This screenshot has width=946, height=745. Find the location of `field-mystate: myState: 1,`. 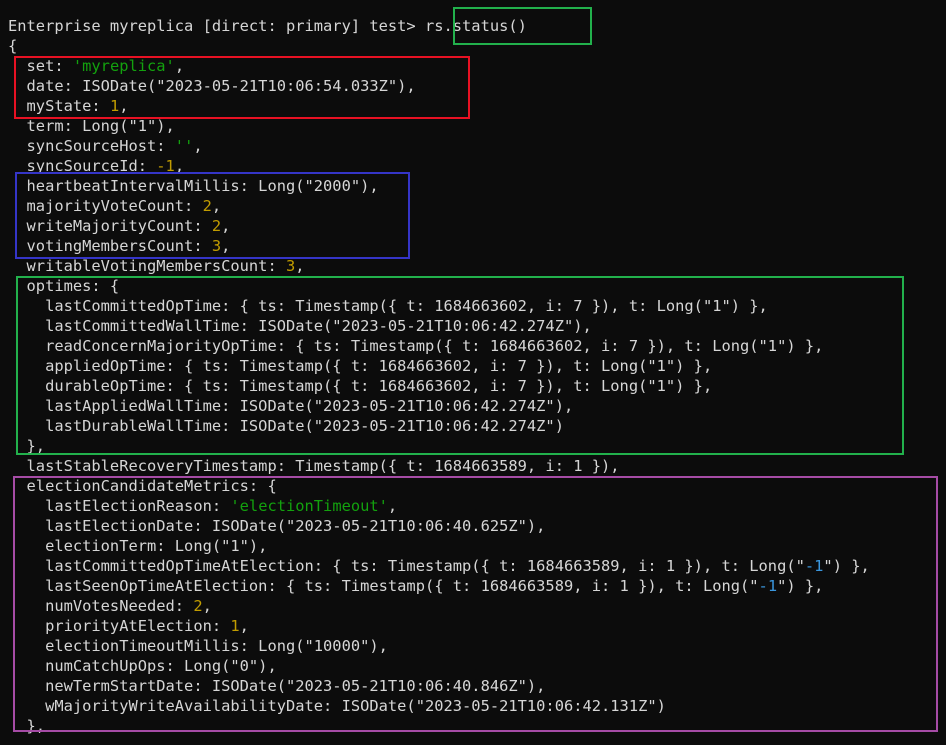

field-mystate: myState: 1, is located at coordinates (68, 106).